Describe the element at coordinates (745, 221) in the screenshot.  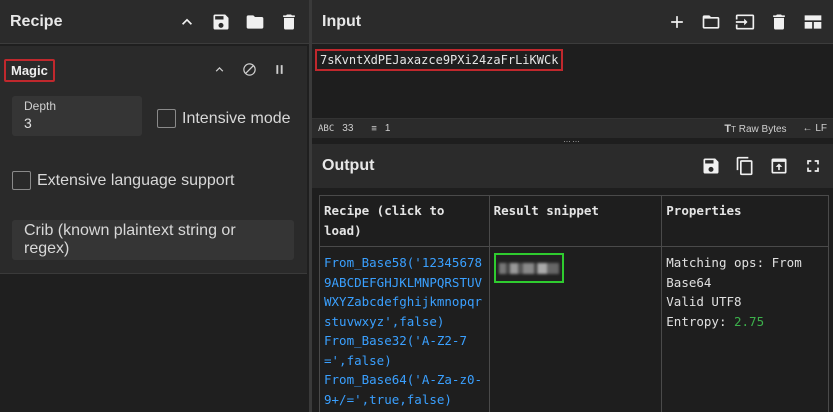
I see `header-properties: Properties` at that location.